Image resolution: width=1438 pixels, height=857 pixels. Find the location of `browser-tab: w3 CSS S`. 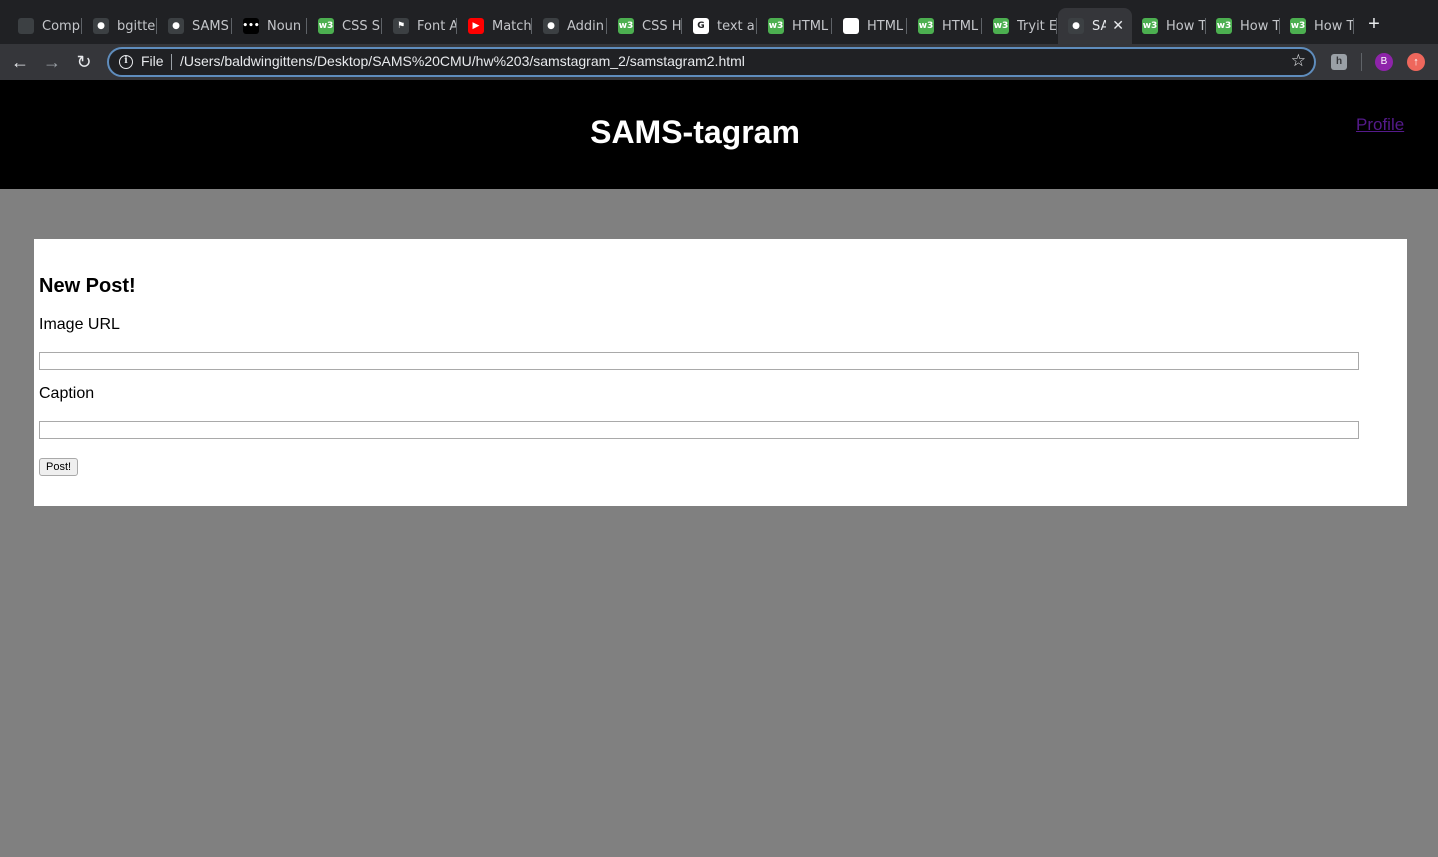

browser-tab: w3 CSS S is located at coordinates (345, 26).